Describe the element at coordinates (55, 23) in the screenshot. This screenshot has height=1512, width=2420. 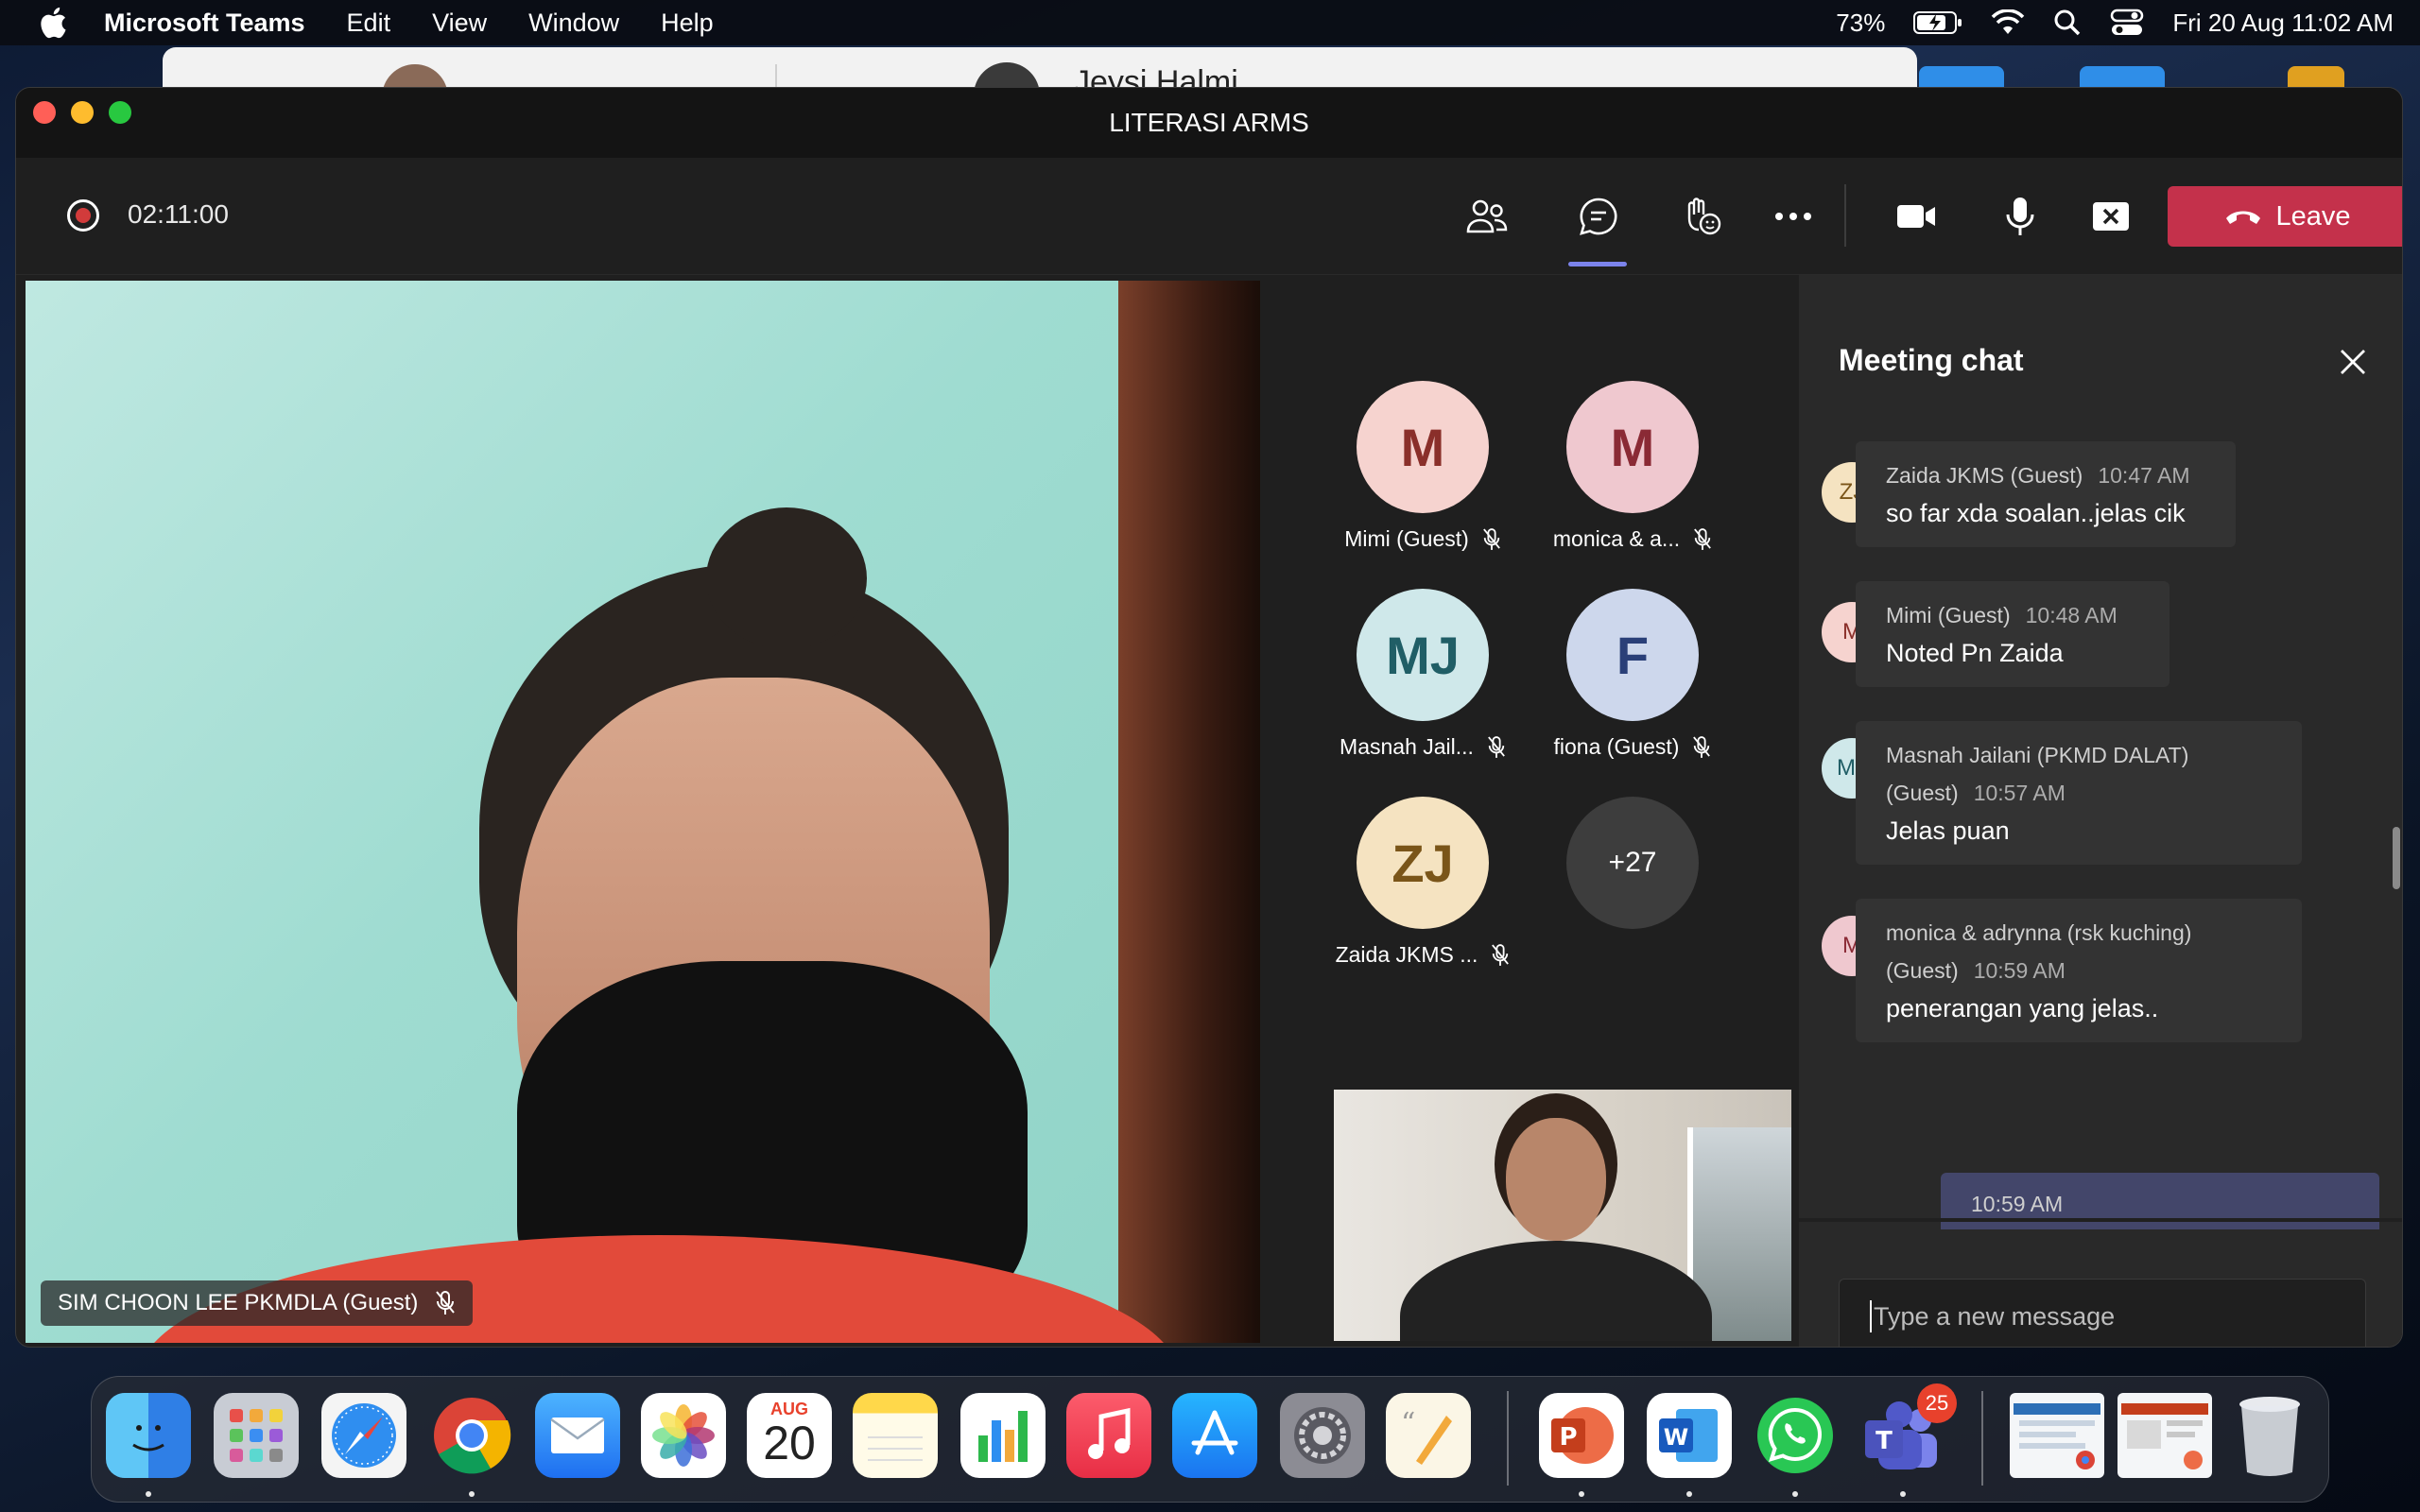
I see `apple-icon` at that location.